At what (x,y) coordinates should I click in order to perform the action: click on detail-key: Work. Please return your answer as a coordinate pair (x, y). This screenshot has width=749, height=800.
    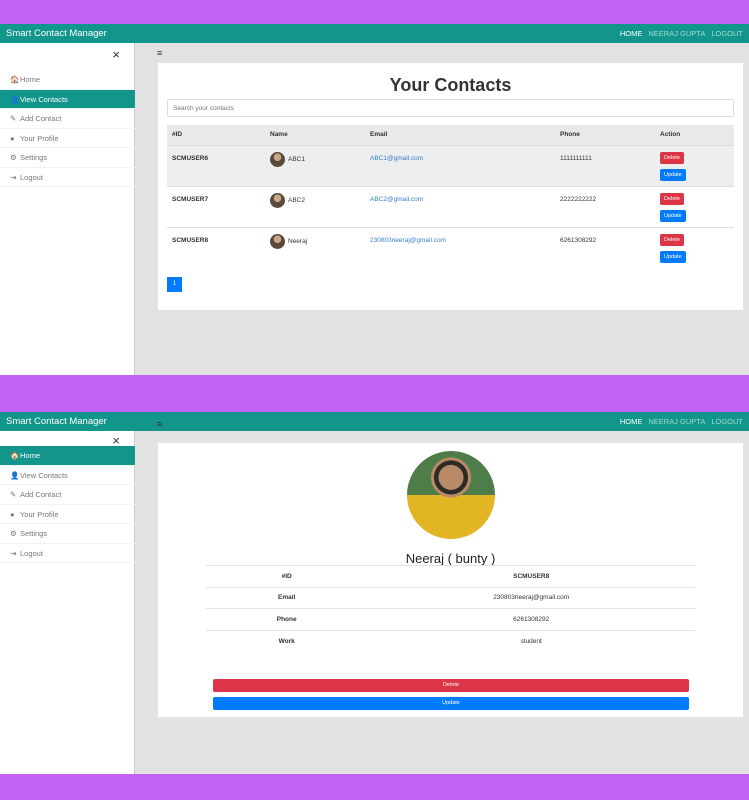
    Looking at the image, I should click on (287, 640).